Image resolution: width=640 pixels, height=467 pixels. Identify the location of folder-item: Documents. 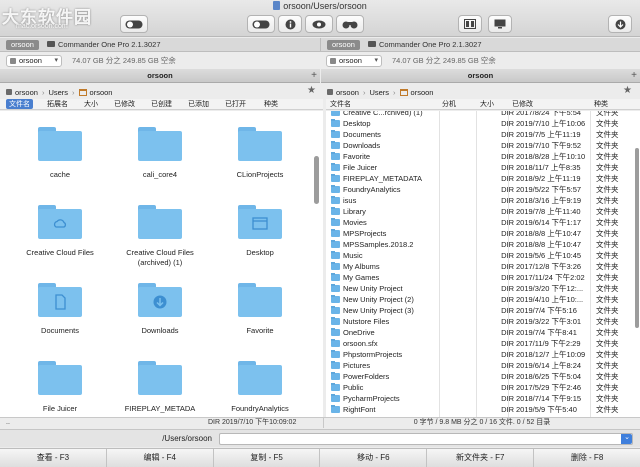
(60, 309).